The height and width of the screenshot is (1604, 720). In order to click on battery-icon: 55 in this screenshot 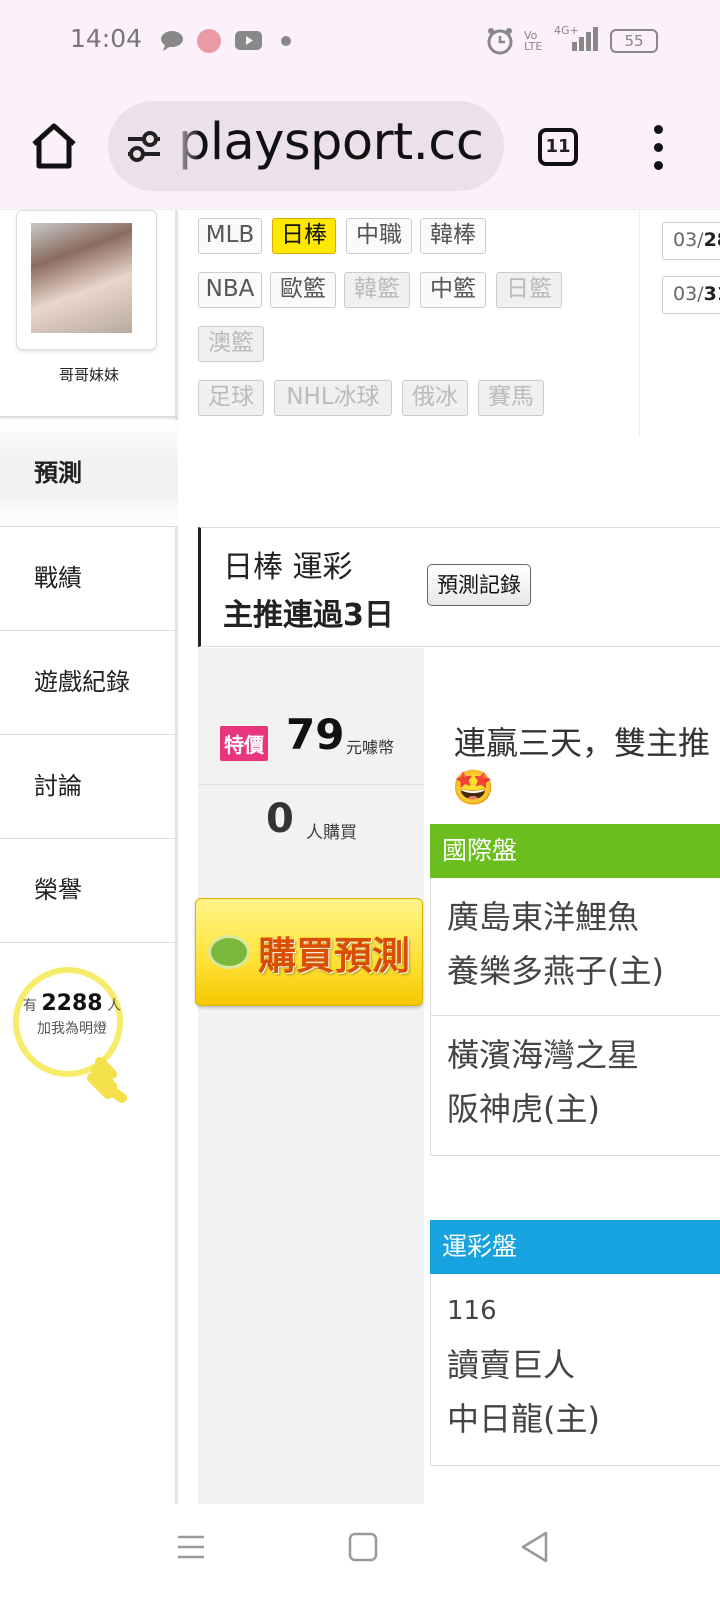, I will do `click(634, 41)`.